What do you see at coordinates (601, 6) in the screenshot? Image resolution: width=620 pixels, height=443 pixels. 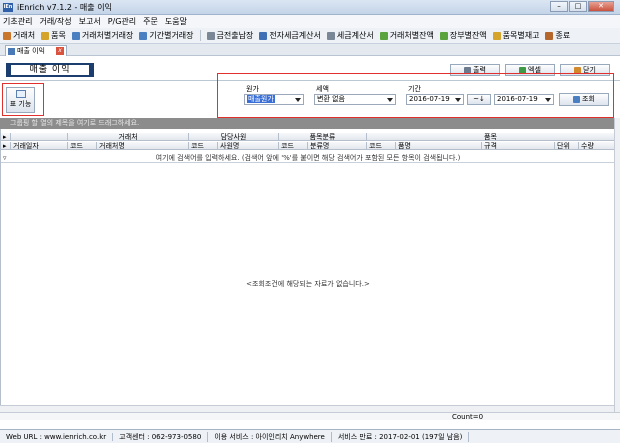 I see `close-window-icon: ✕` at bounding box center [601, 6].